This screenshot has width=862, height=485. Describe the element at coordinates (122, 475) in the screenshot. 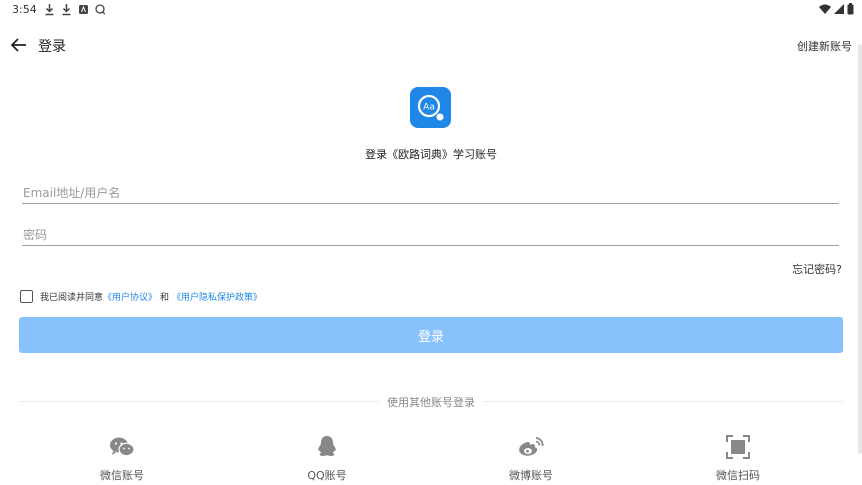

I see `wechat-login-label: 微信账号` at that location.